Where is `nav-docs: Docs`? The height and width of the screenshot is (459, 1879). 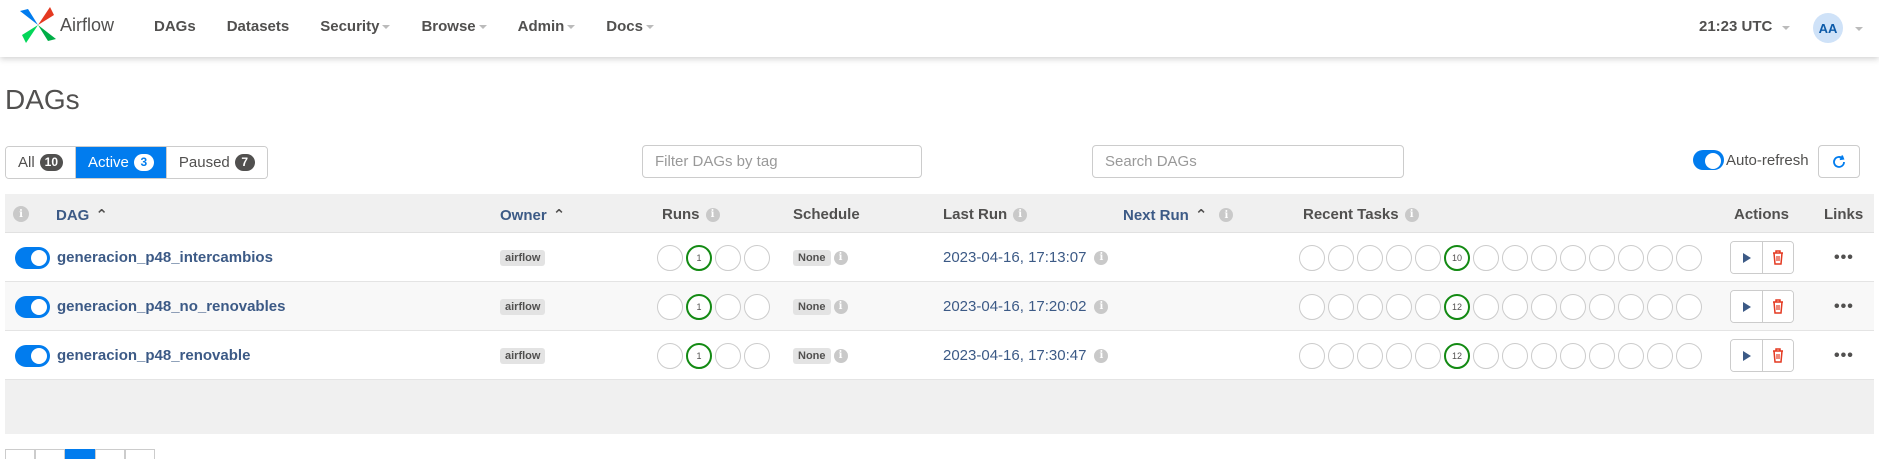
nav-docs: Docs is located at coordinates (630, 26).